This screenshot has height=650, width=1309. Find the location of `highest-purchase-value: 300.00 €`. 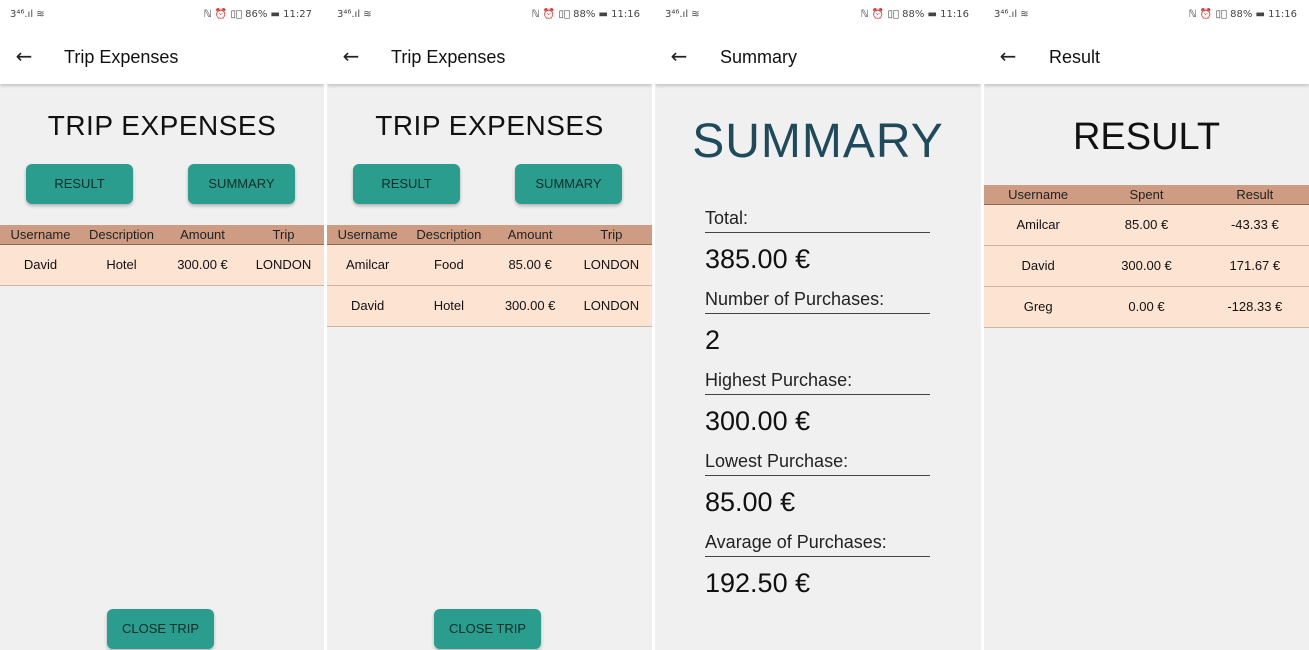

highest-purchase-value: 300.00 € is located at coordinates (758, 421).